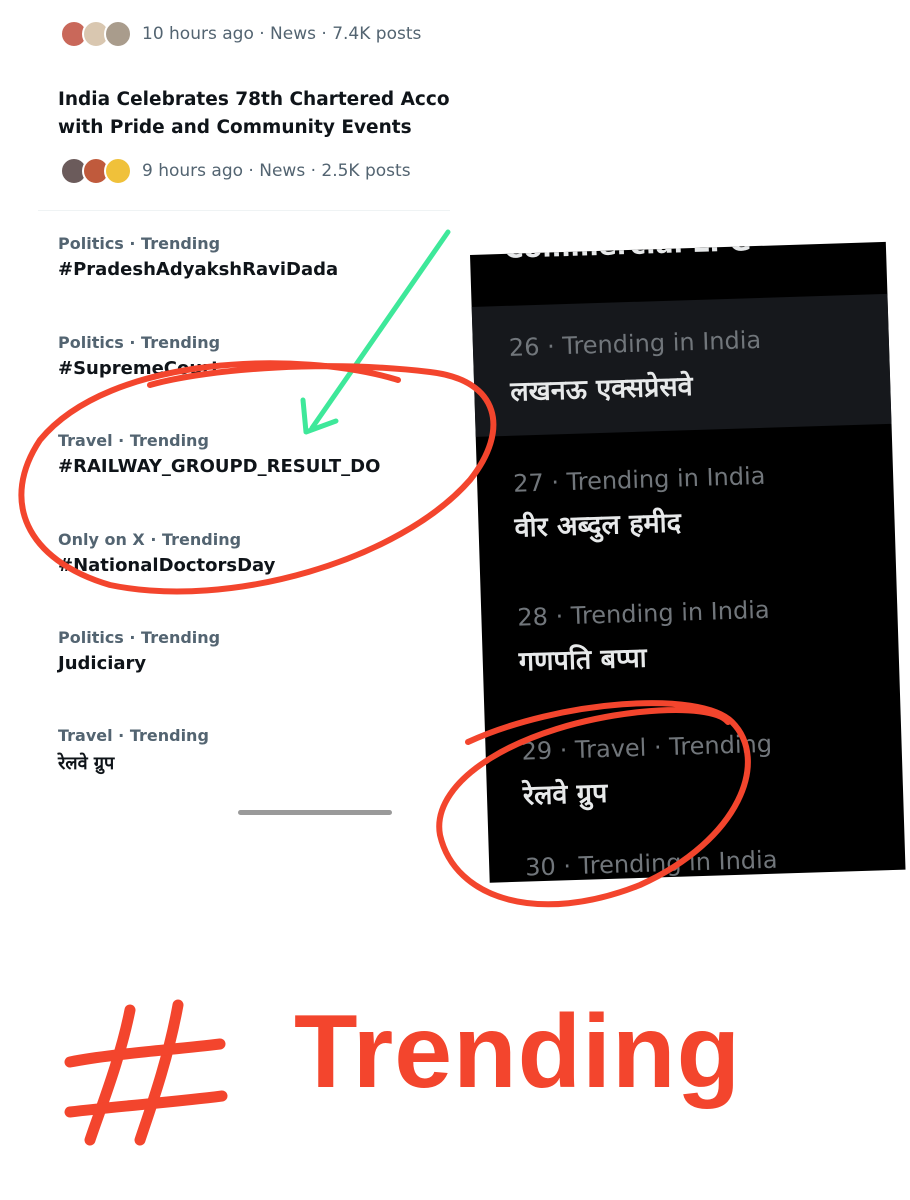 Image resolution: width=910 pixels, height=1200 pixels. I want to click on trend-name: लखनऊ एक्सप्रेसवे, so click(601, 389).